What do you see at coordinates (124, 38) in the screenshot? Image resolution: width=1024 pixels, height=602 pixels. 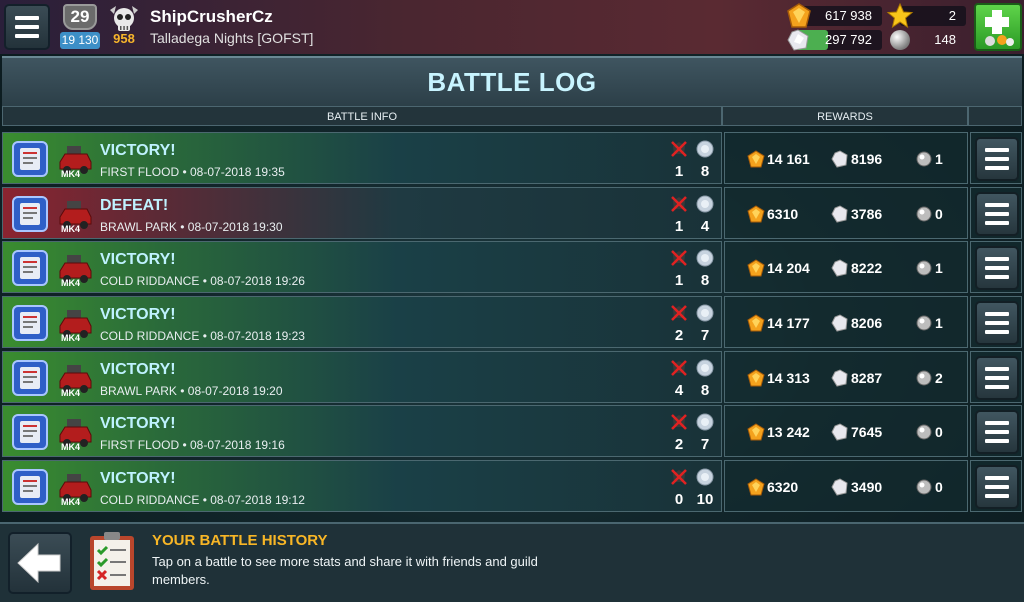 I see `skull-count: 958` at bounding box center [124, 38].